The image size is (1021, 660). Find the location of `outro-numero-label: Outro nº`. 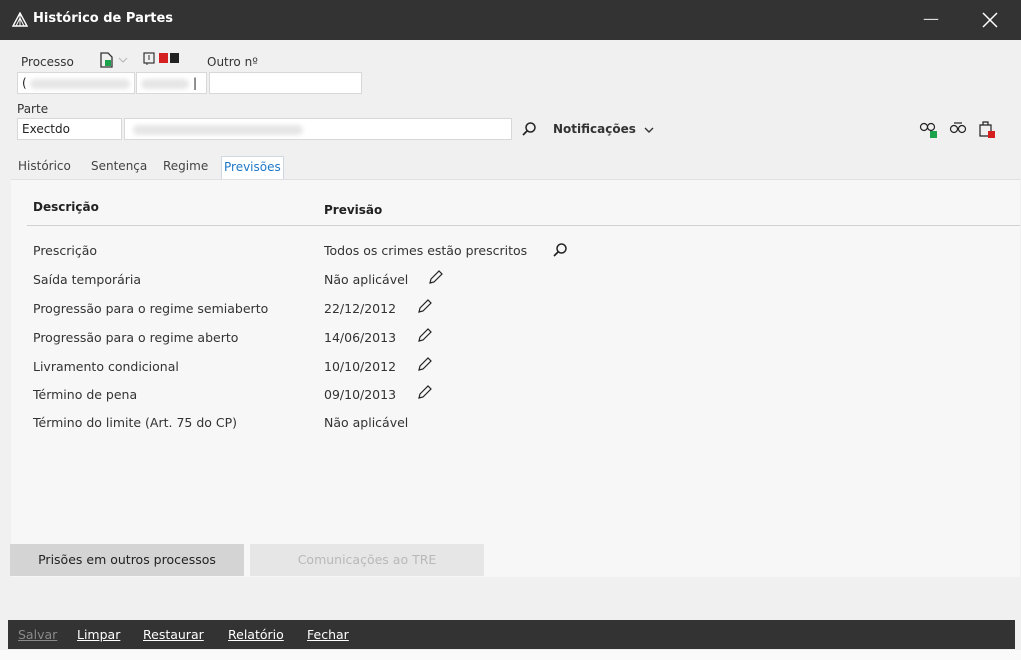

outro-numero-label: Outro nº is located at coordinates (232, 62).